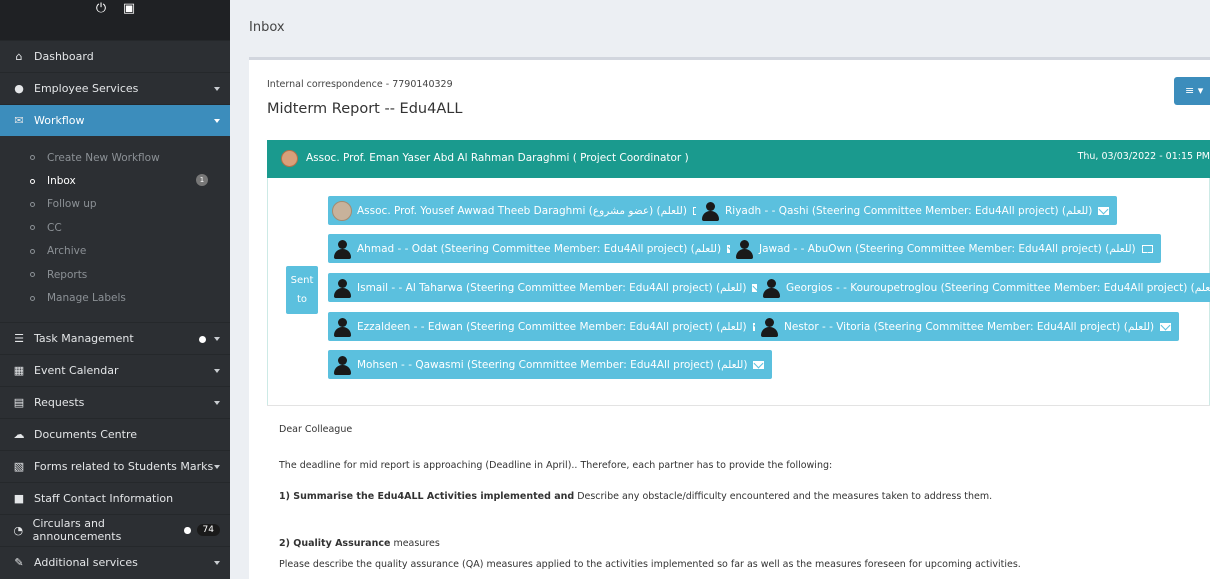  Describe the element at coordinates (54, 227) in the screenshot. I see `submenu-label: CC` at that location.